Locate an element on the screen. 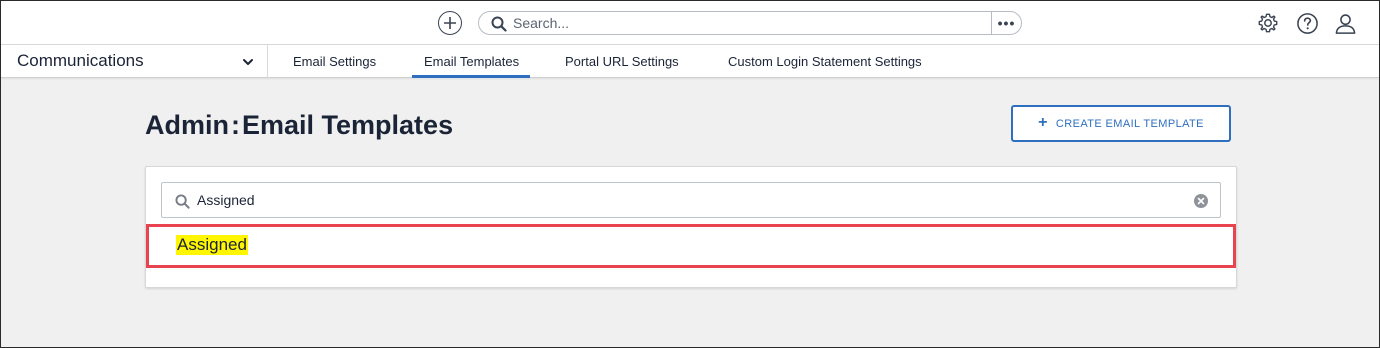 This screenshot has width=1380, height=348. settings-button is located at coordinates (1268, 23).